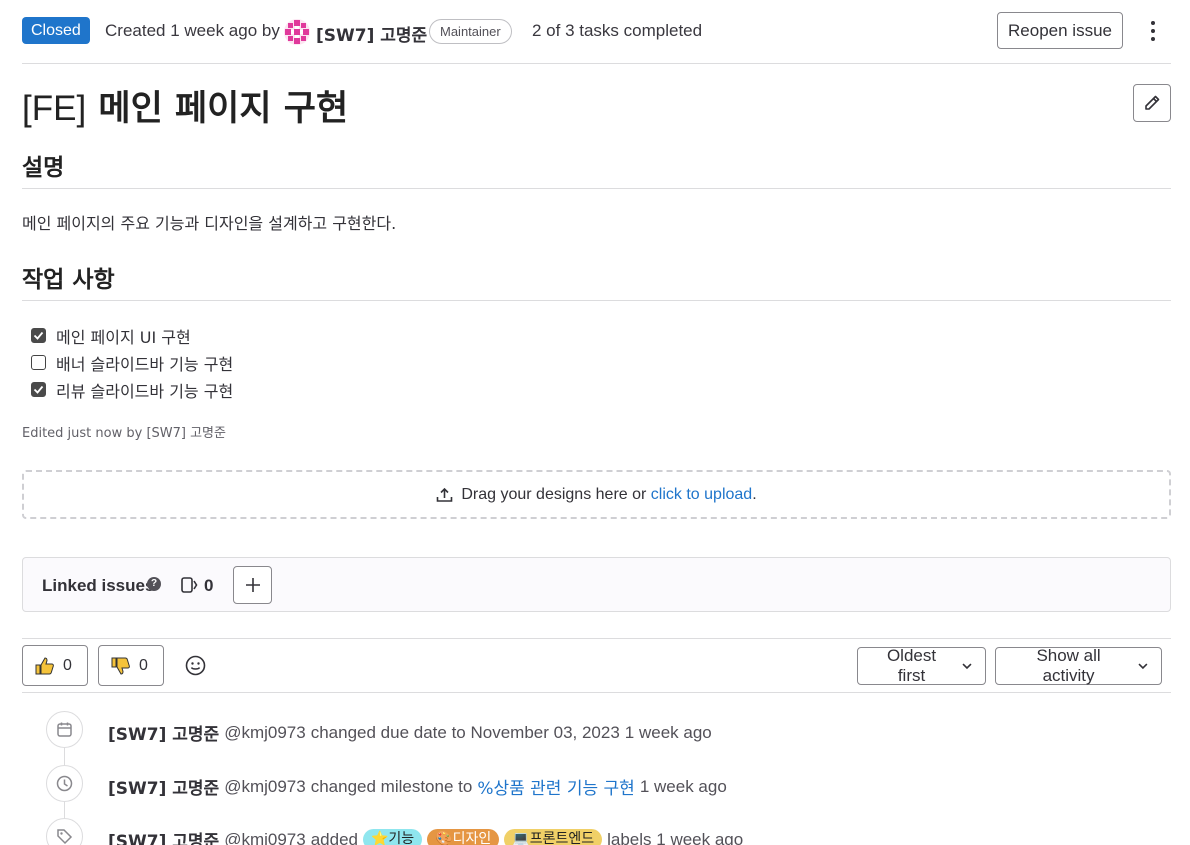 The width and height of the screenshot is (1190, 845). Describe the element at coordinates (192, 30) in the screenshot. I see `created-text: Created 1 week ago by` at that location.